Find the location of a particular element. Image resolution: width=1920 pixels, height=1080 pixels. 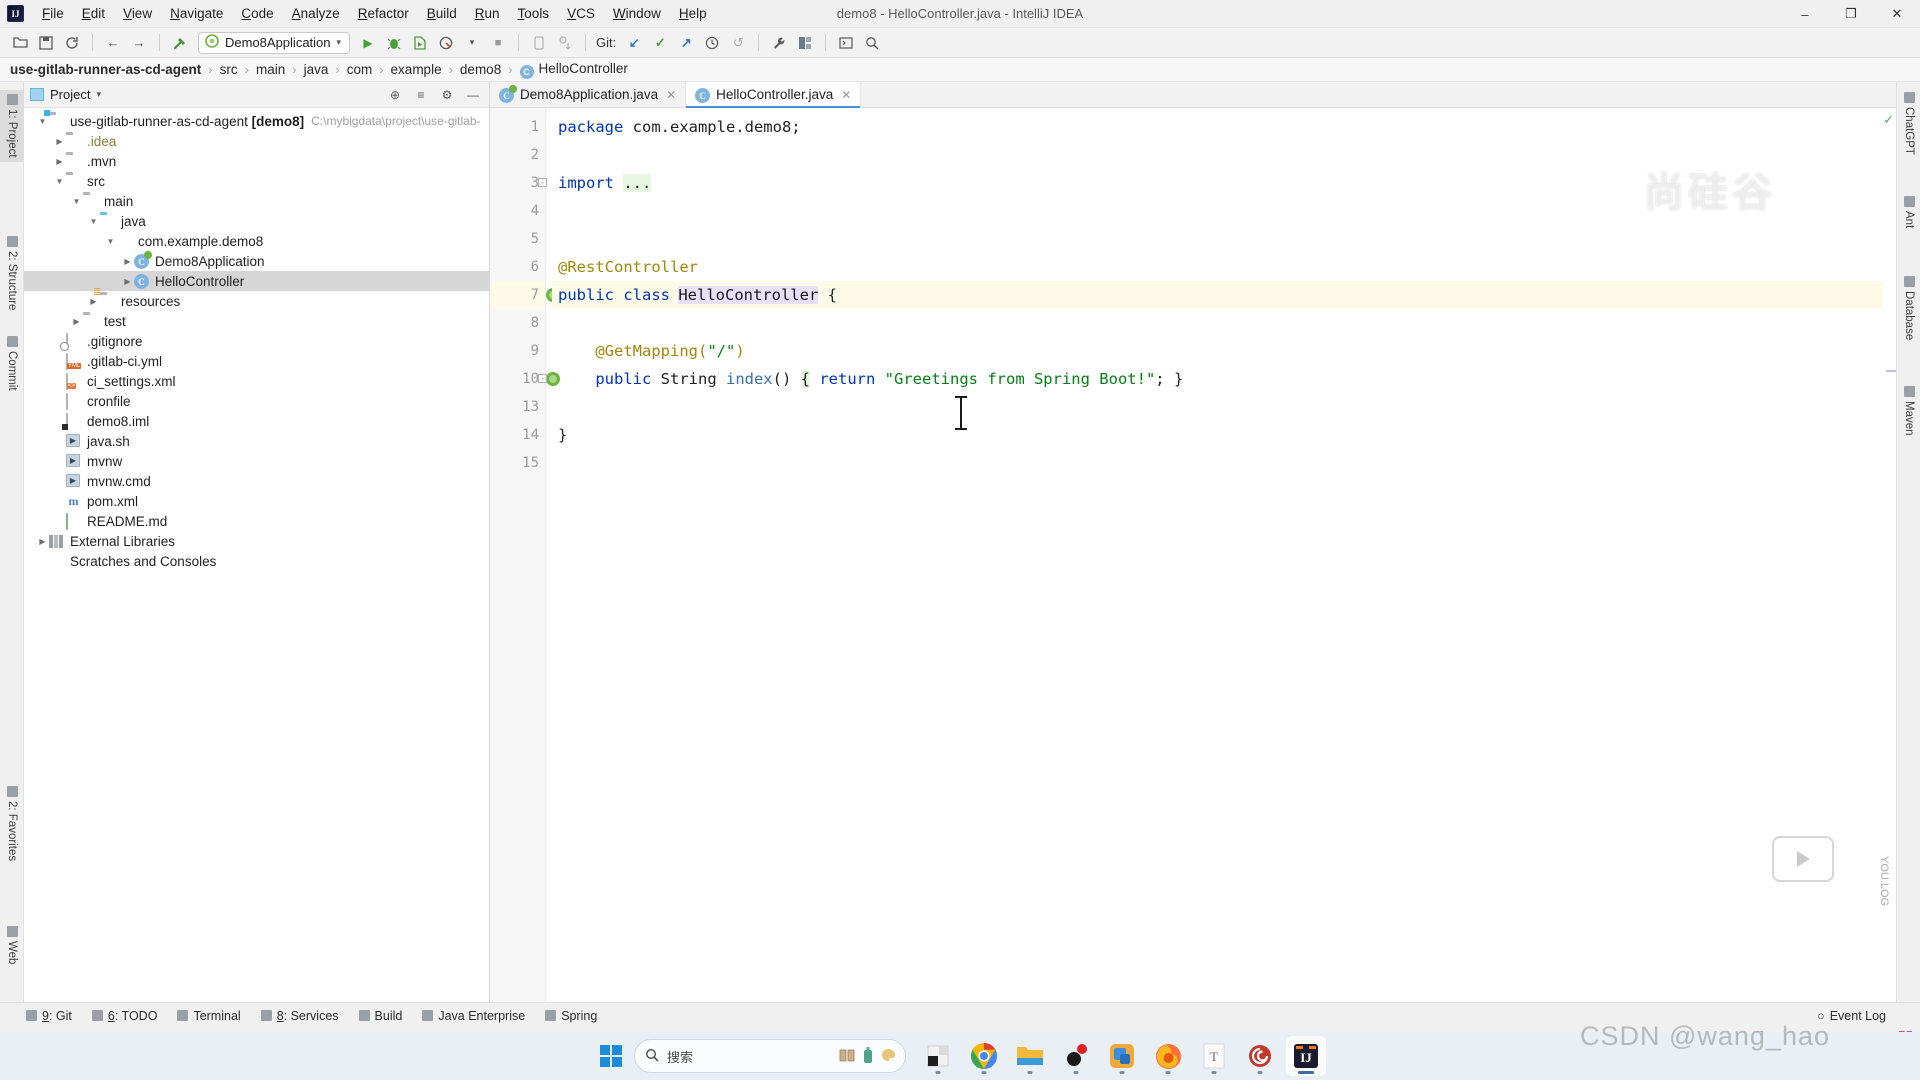

menu-item-navigate: Navigate is located at coordinates (196, 13).